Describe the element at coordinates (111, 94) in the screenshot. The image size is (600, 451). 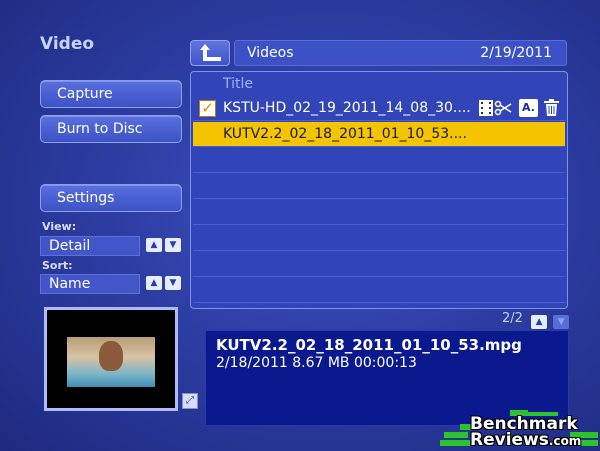
I see `capture-button: Capture` at that location.